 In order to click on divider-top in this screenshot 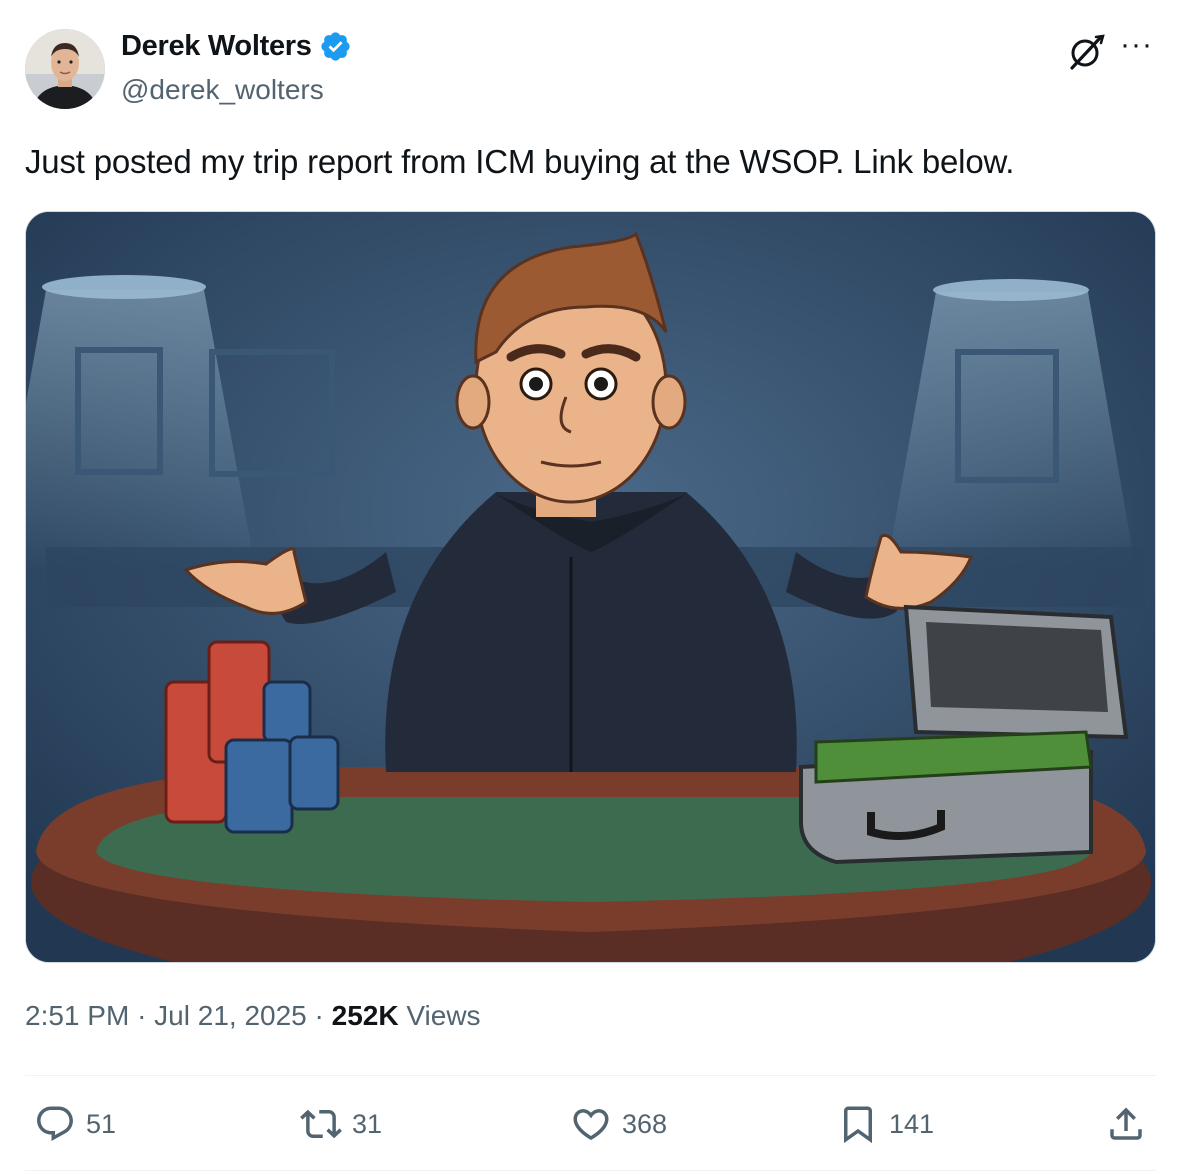, I will do `click(590, 1075)`.